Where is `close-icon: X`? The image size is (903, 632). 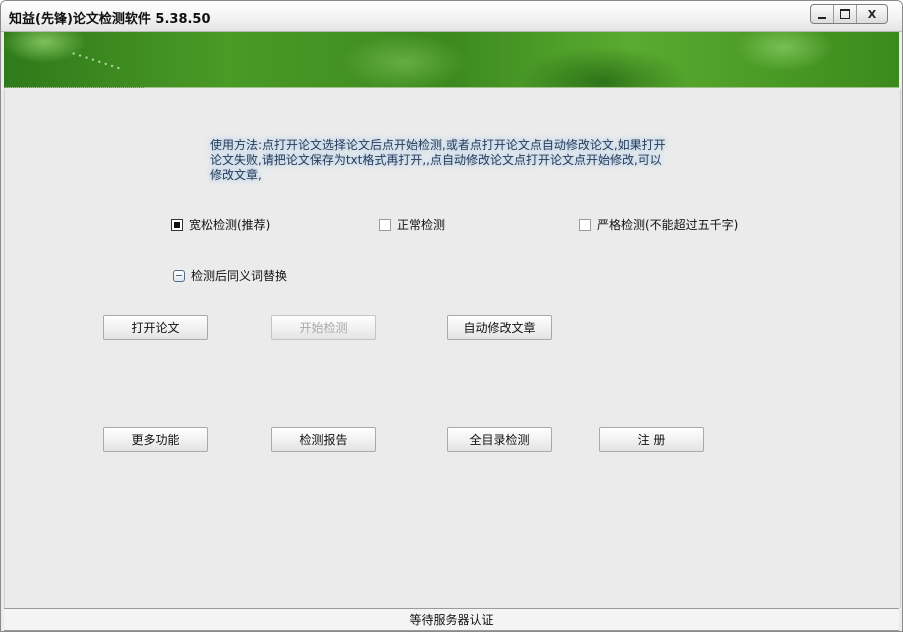 close-icon: X is located at coordinates (872, 14).